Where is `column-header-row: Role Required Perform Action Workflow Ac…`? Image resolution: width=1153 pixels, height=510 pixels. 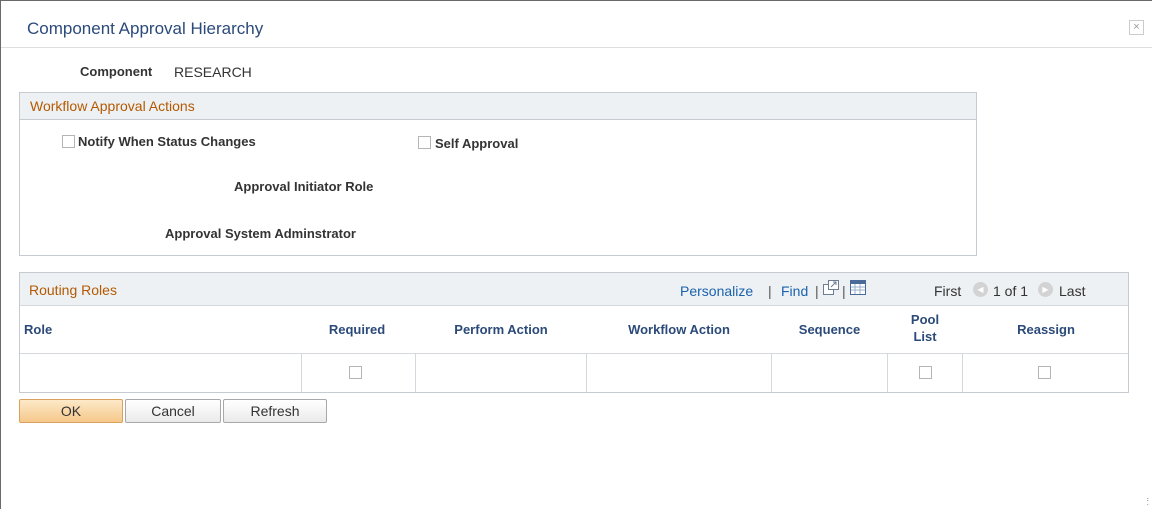 column-header-row: Role Required Perform Action Workflow Ac… is located at coordinates (574, 330).